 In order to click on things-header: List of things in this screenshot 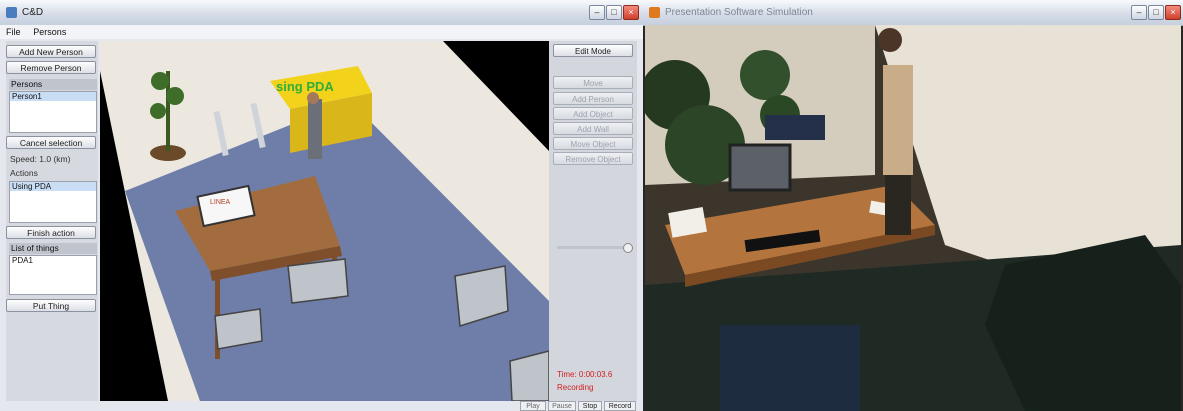, I will do `click(53, 248)`.